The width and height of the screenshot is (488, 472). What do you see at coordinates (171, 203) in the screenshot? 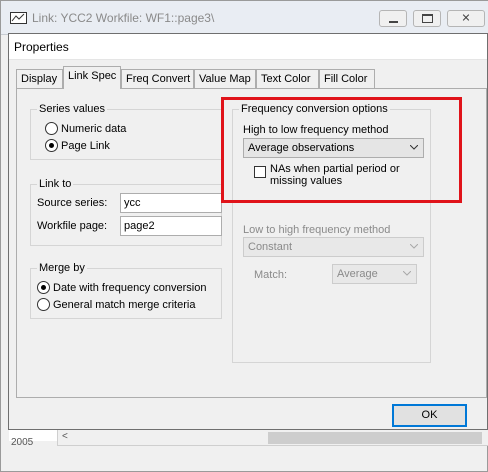
I see `source-series-input: ycc` at bounding box center [171, 203].